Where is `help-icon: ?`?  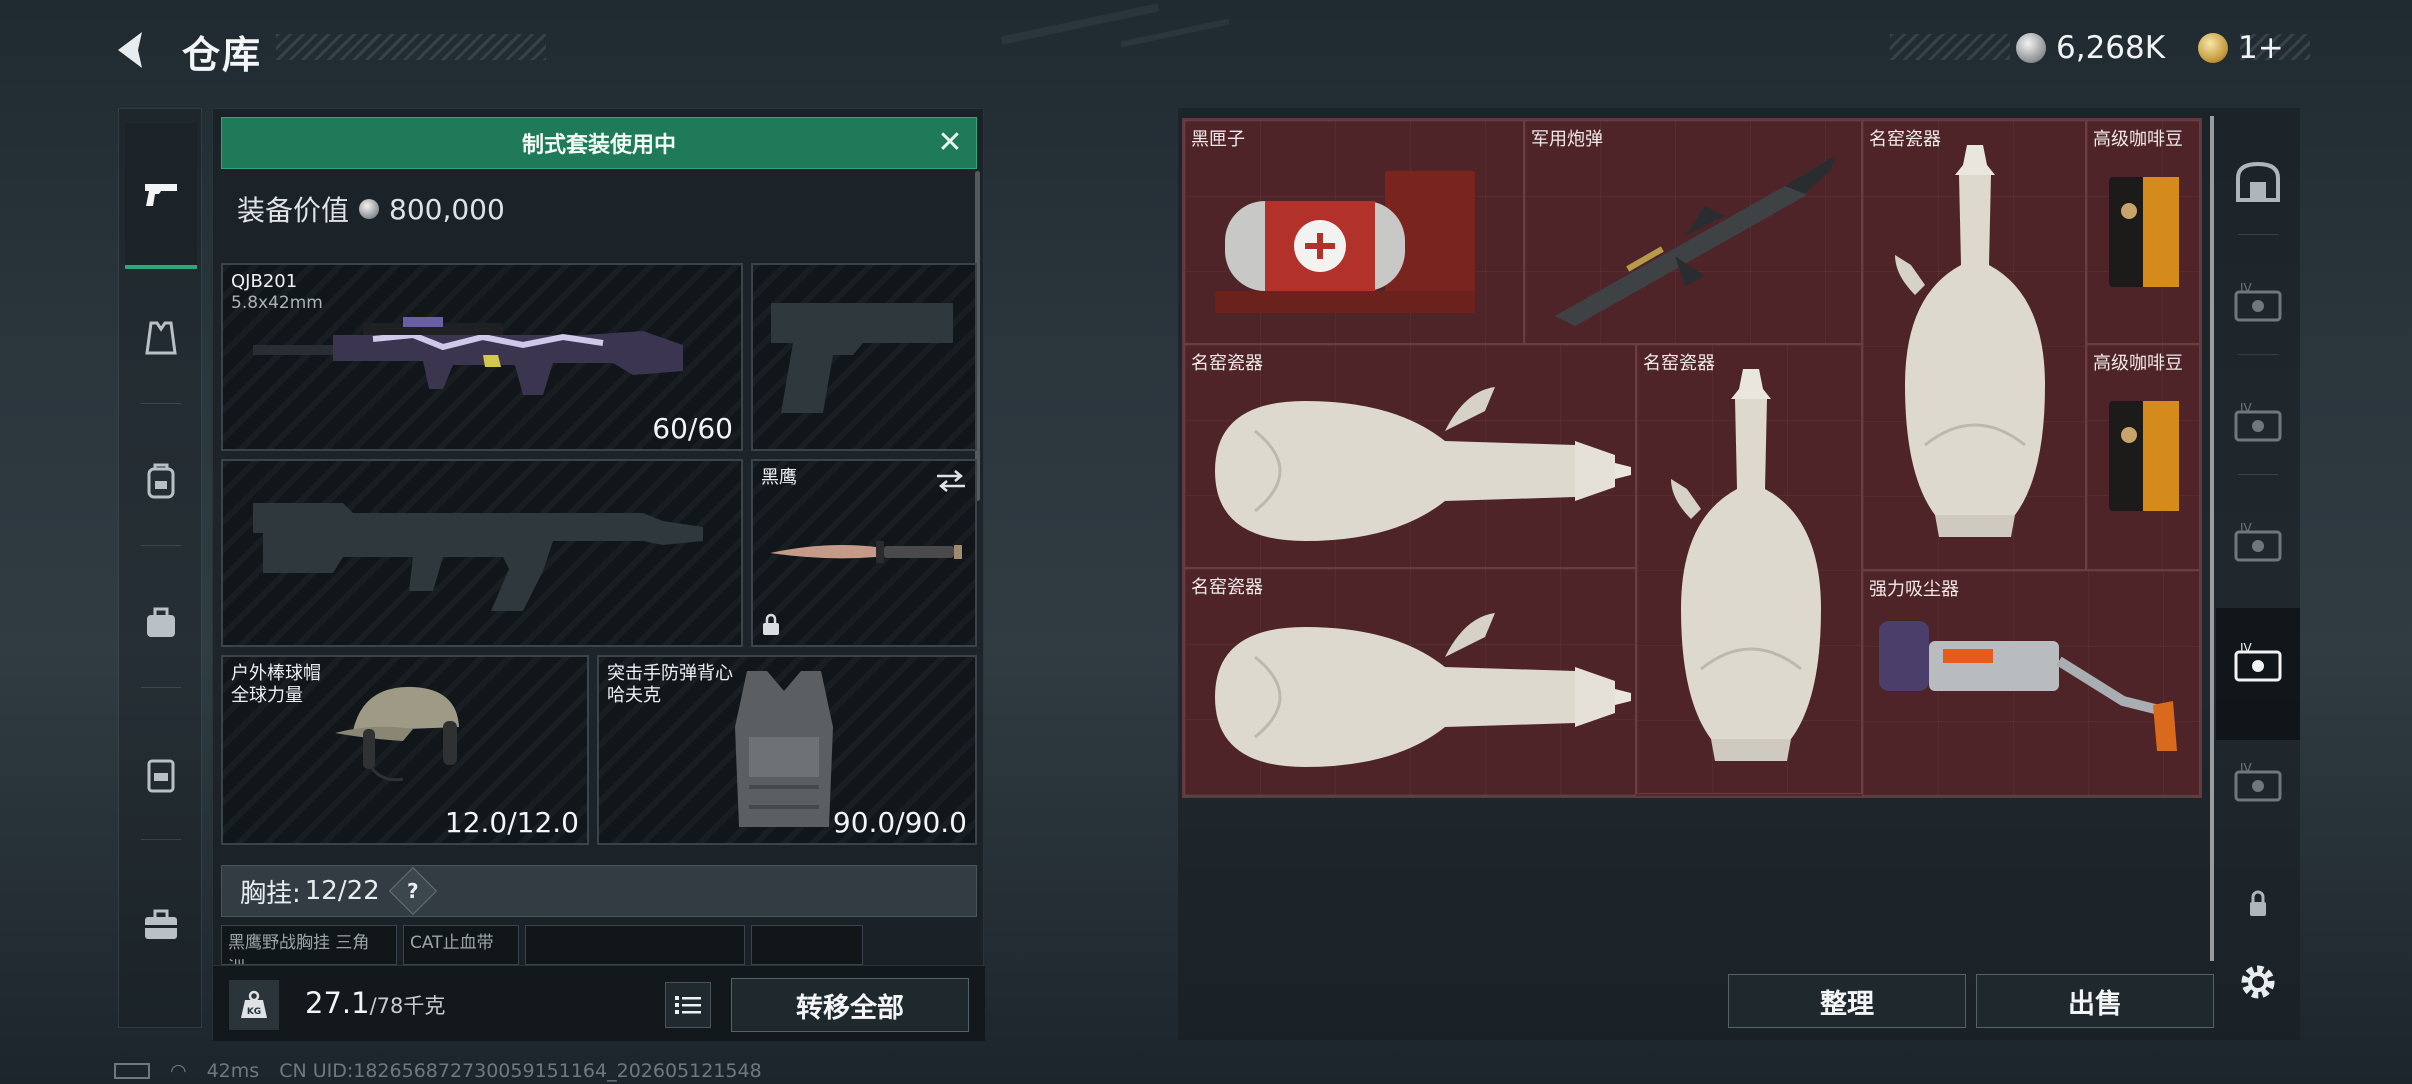 help-icon: ? is located at coordinates (412, 891).